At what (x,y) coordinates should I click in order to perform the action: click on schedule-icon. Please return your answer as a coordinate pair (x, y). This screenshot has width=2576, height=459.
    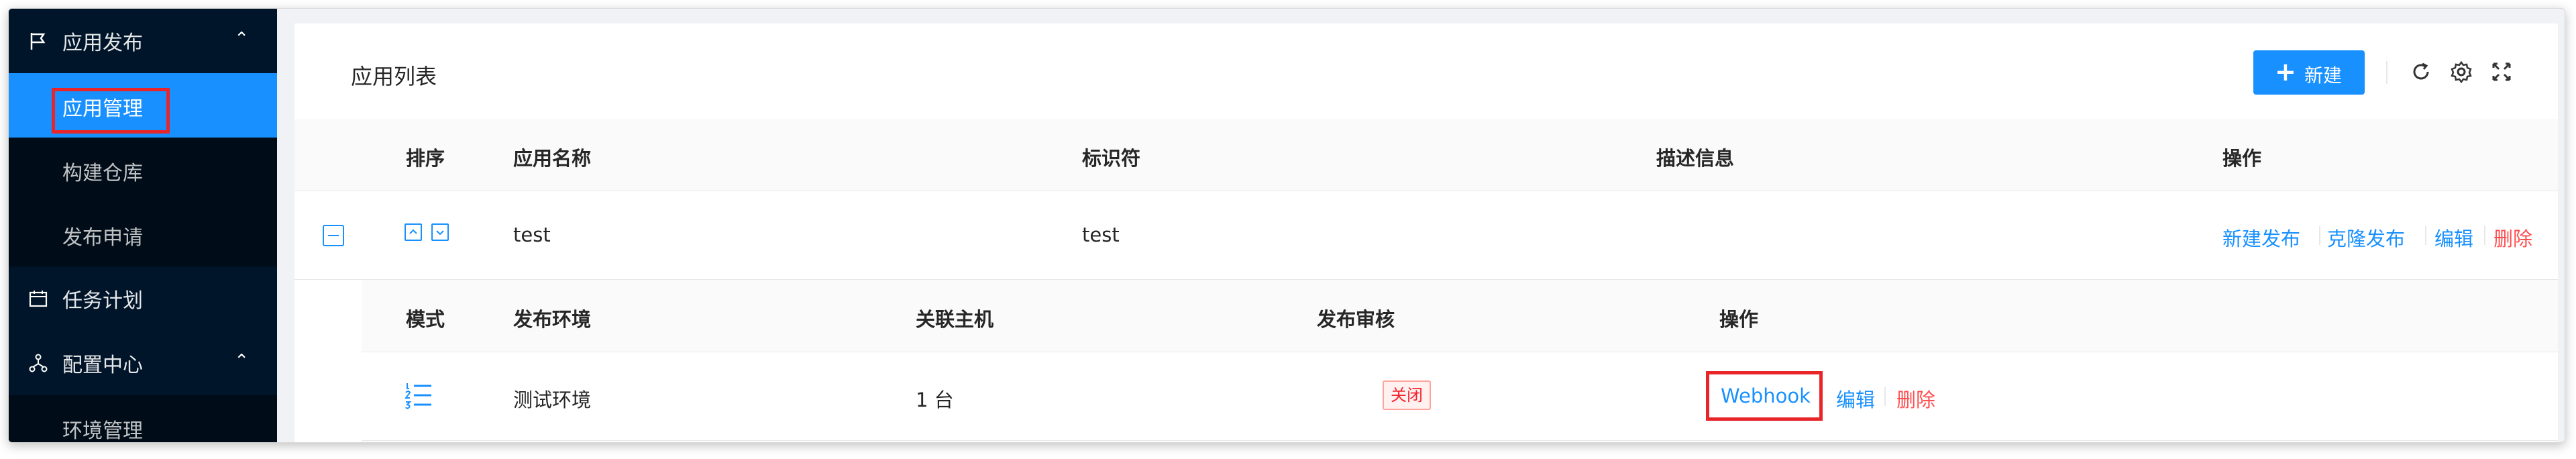
    Looking at the image, I should click on (38, 299).